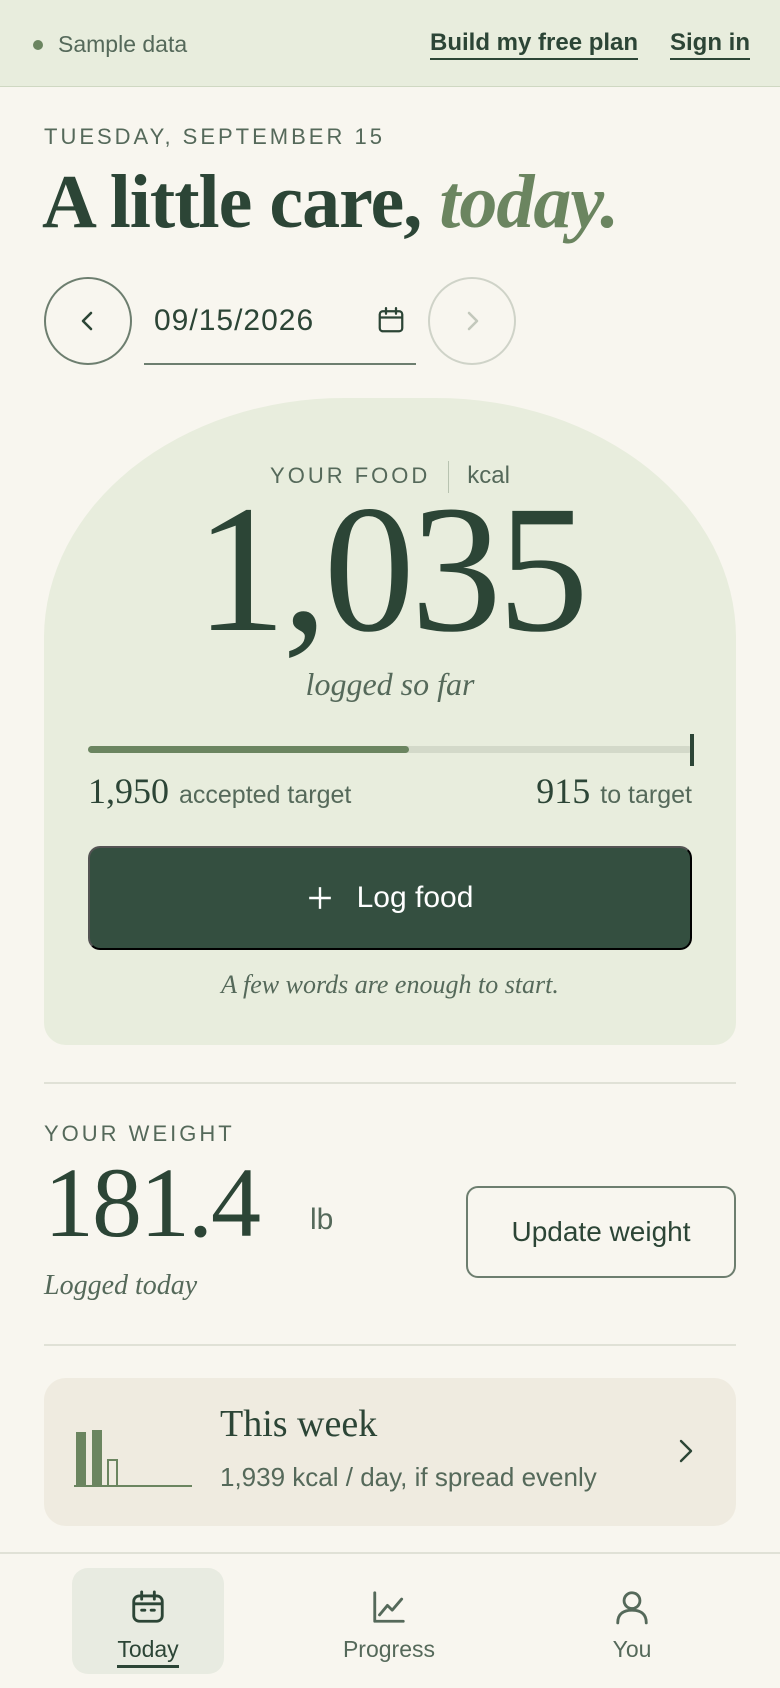 This screenshot has width=780, height=1688. I want to click on accepted-target-value: 1,950, so click(128, 791).